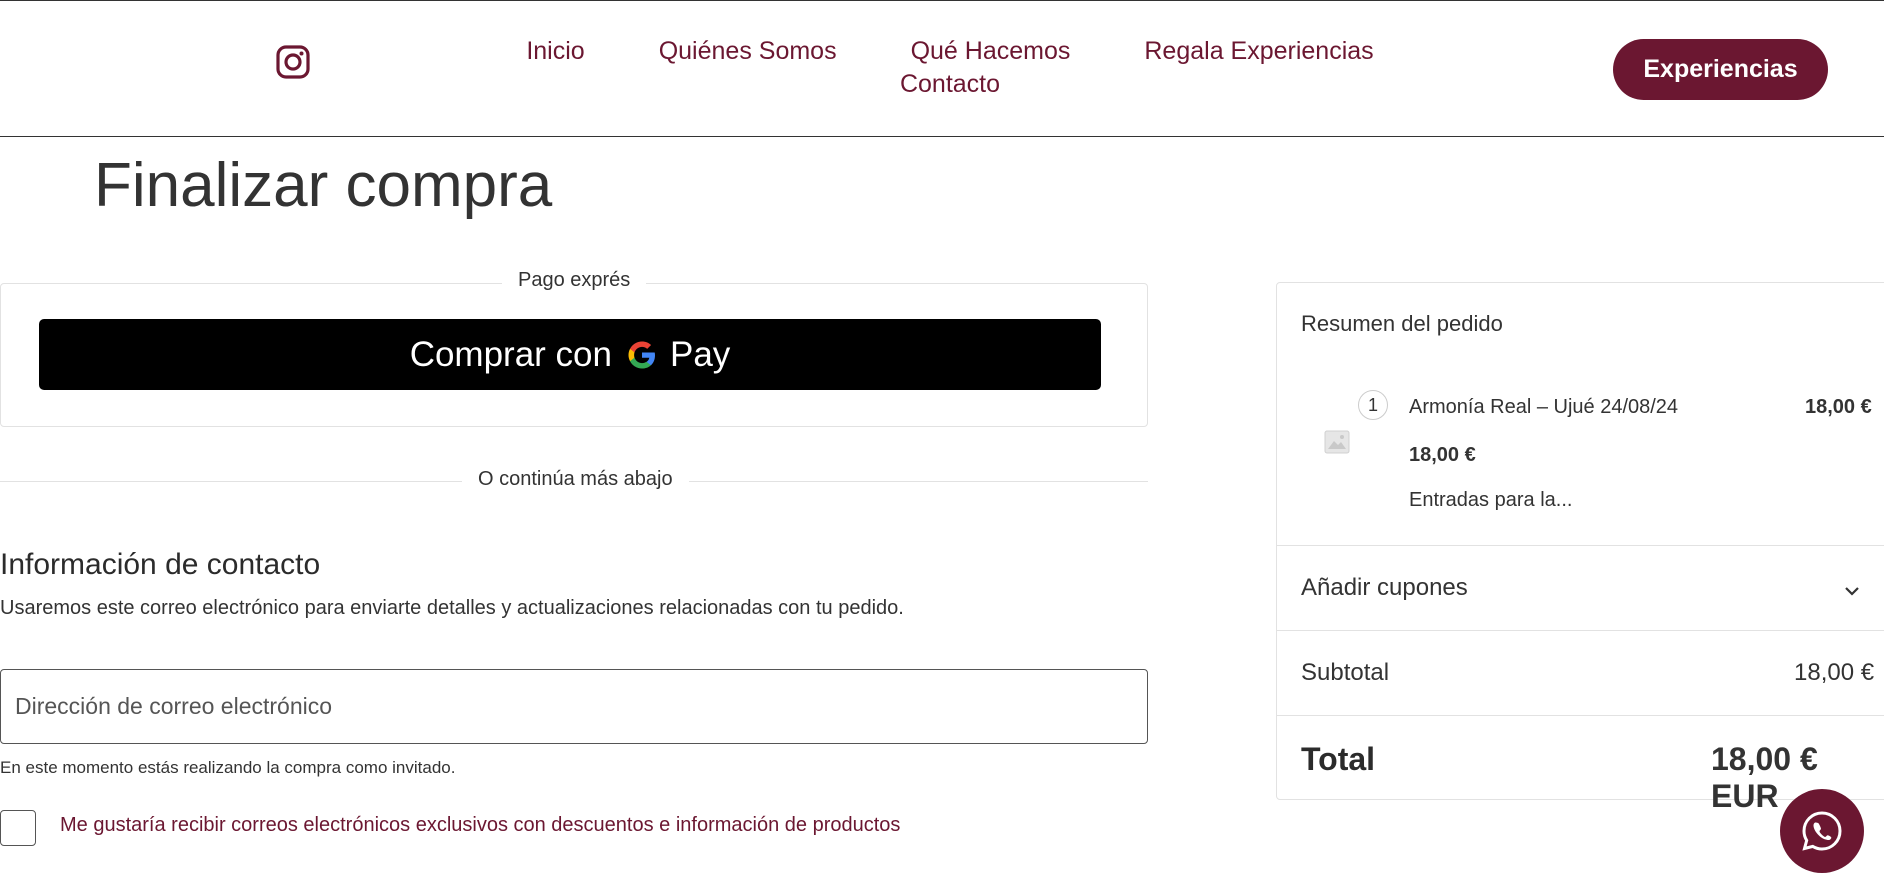 The height and width of the screenshot is (893, 1884). Describe the element at coordinates (1384, 588) in the screenshot. I see `add-coupons-toggle: Añadir cupones` at that location.